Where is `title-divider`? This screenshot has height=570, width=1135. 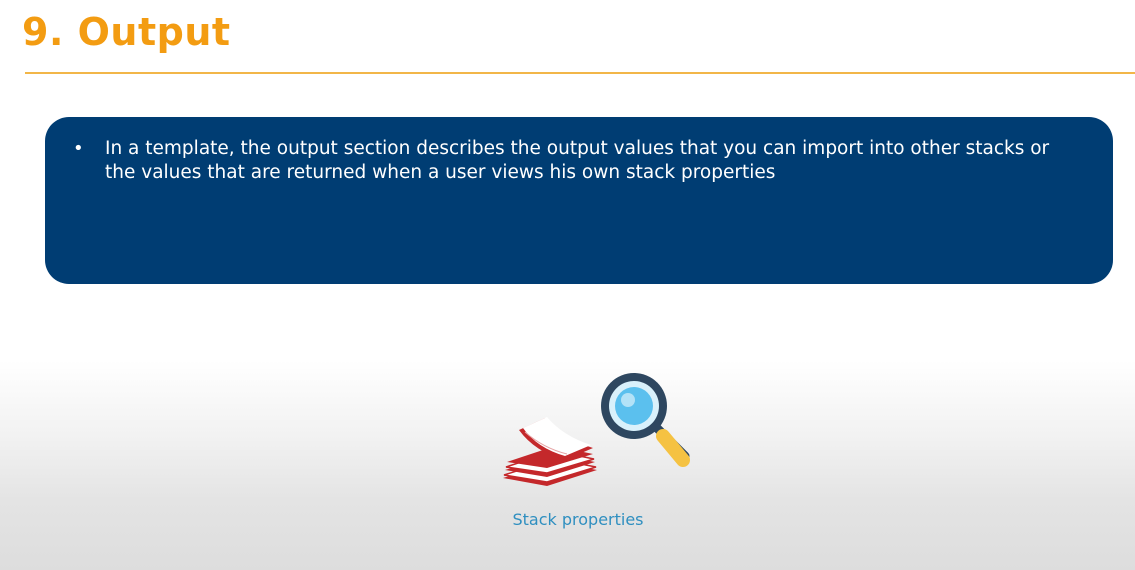 title-divider is located at coordinates (580, 73).